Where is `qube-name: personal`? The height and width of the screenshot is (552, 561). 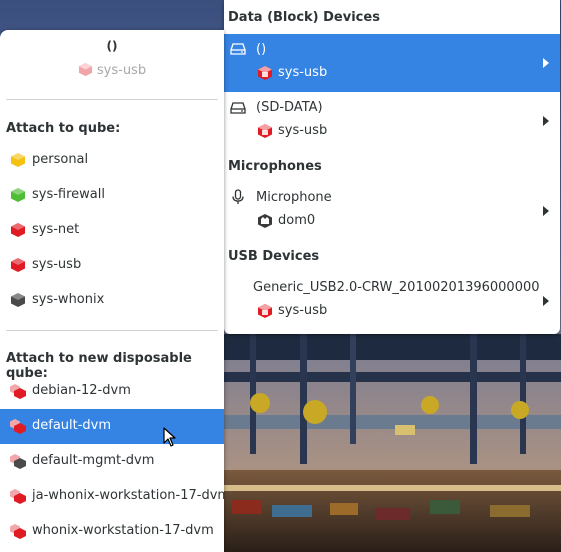
qube-name: personal is located at coordinates (60, 159).